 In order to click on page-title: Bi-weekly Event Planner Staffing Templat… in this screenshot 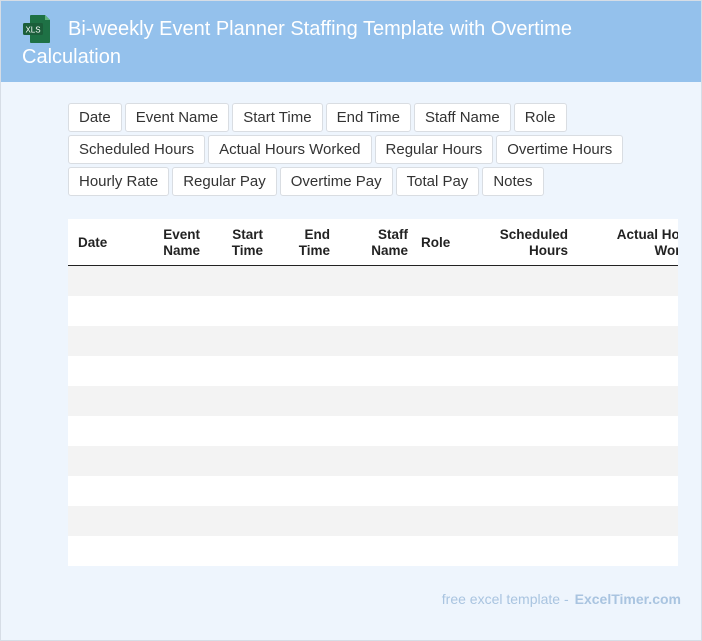, I will do `click(297, 43)`.